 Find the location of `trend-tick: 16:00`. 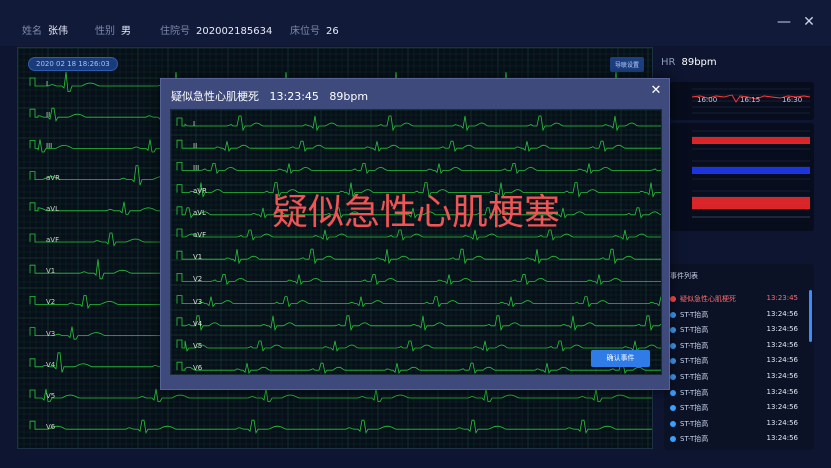

trend-tick: 16:00 is located at coordinates (707, 100).